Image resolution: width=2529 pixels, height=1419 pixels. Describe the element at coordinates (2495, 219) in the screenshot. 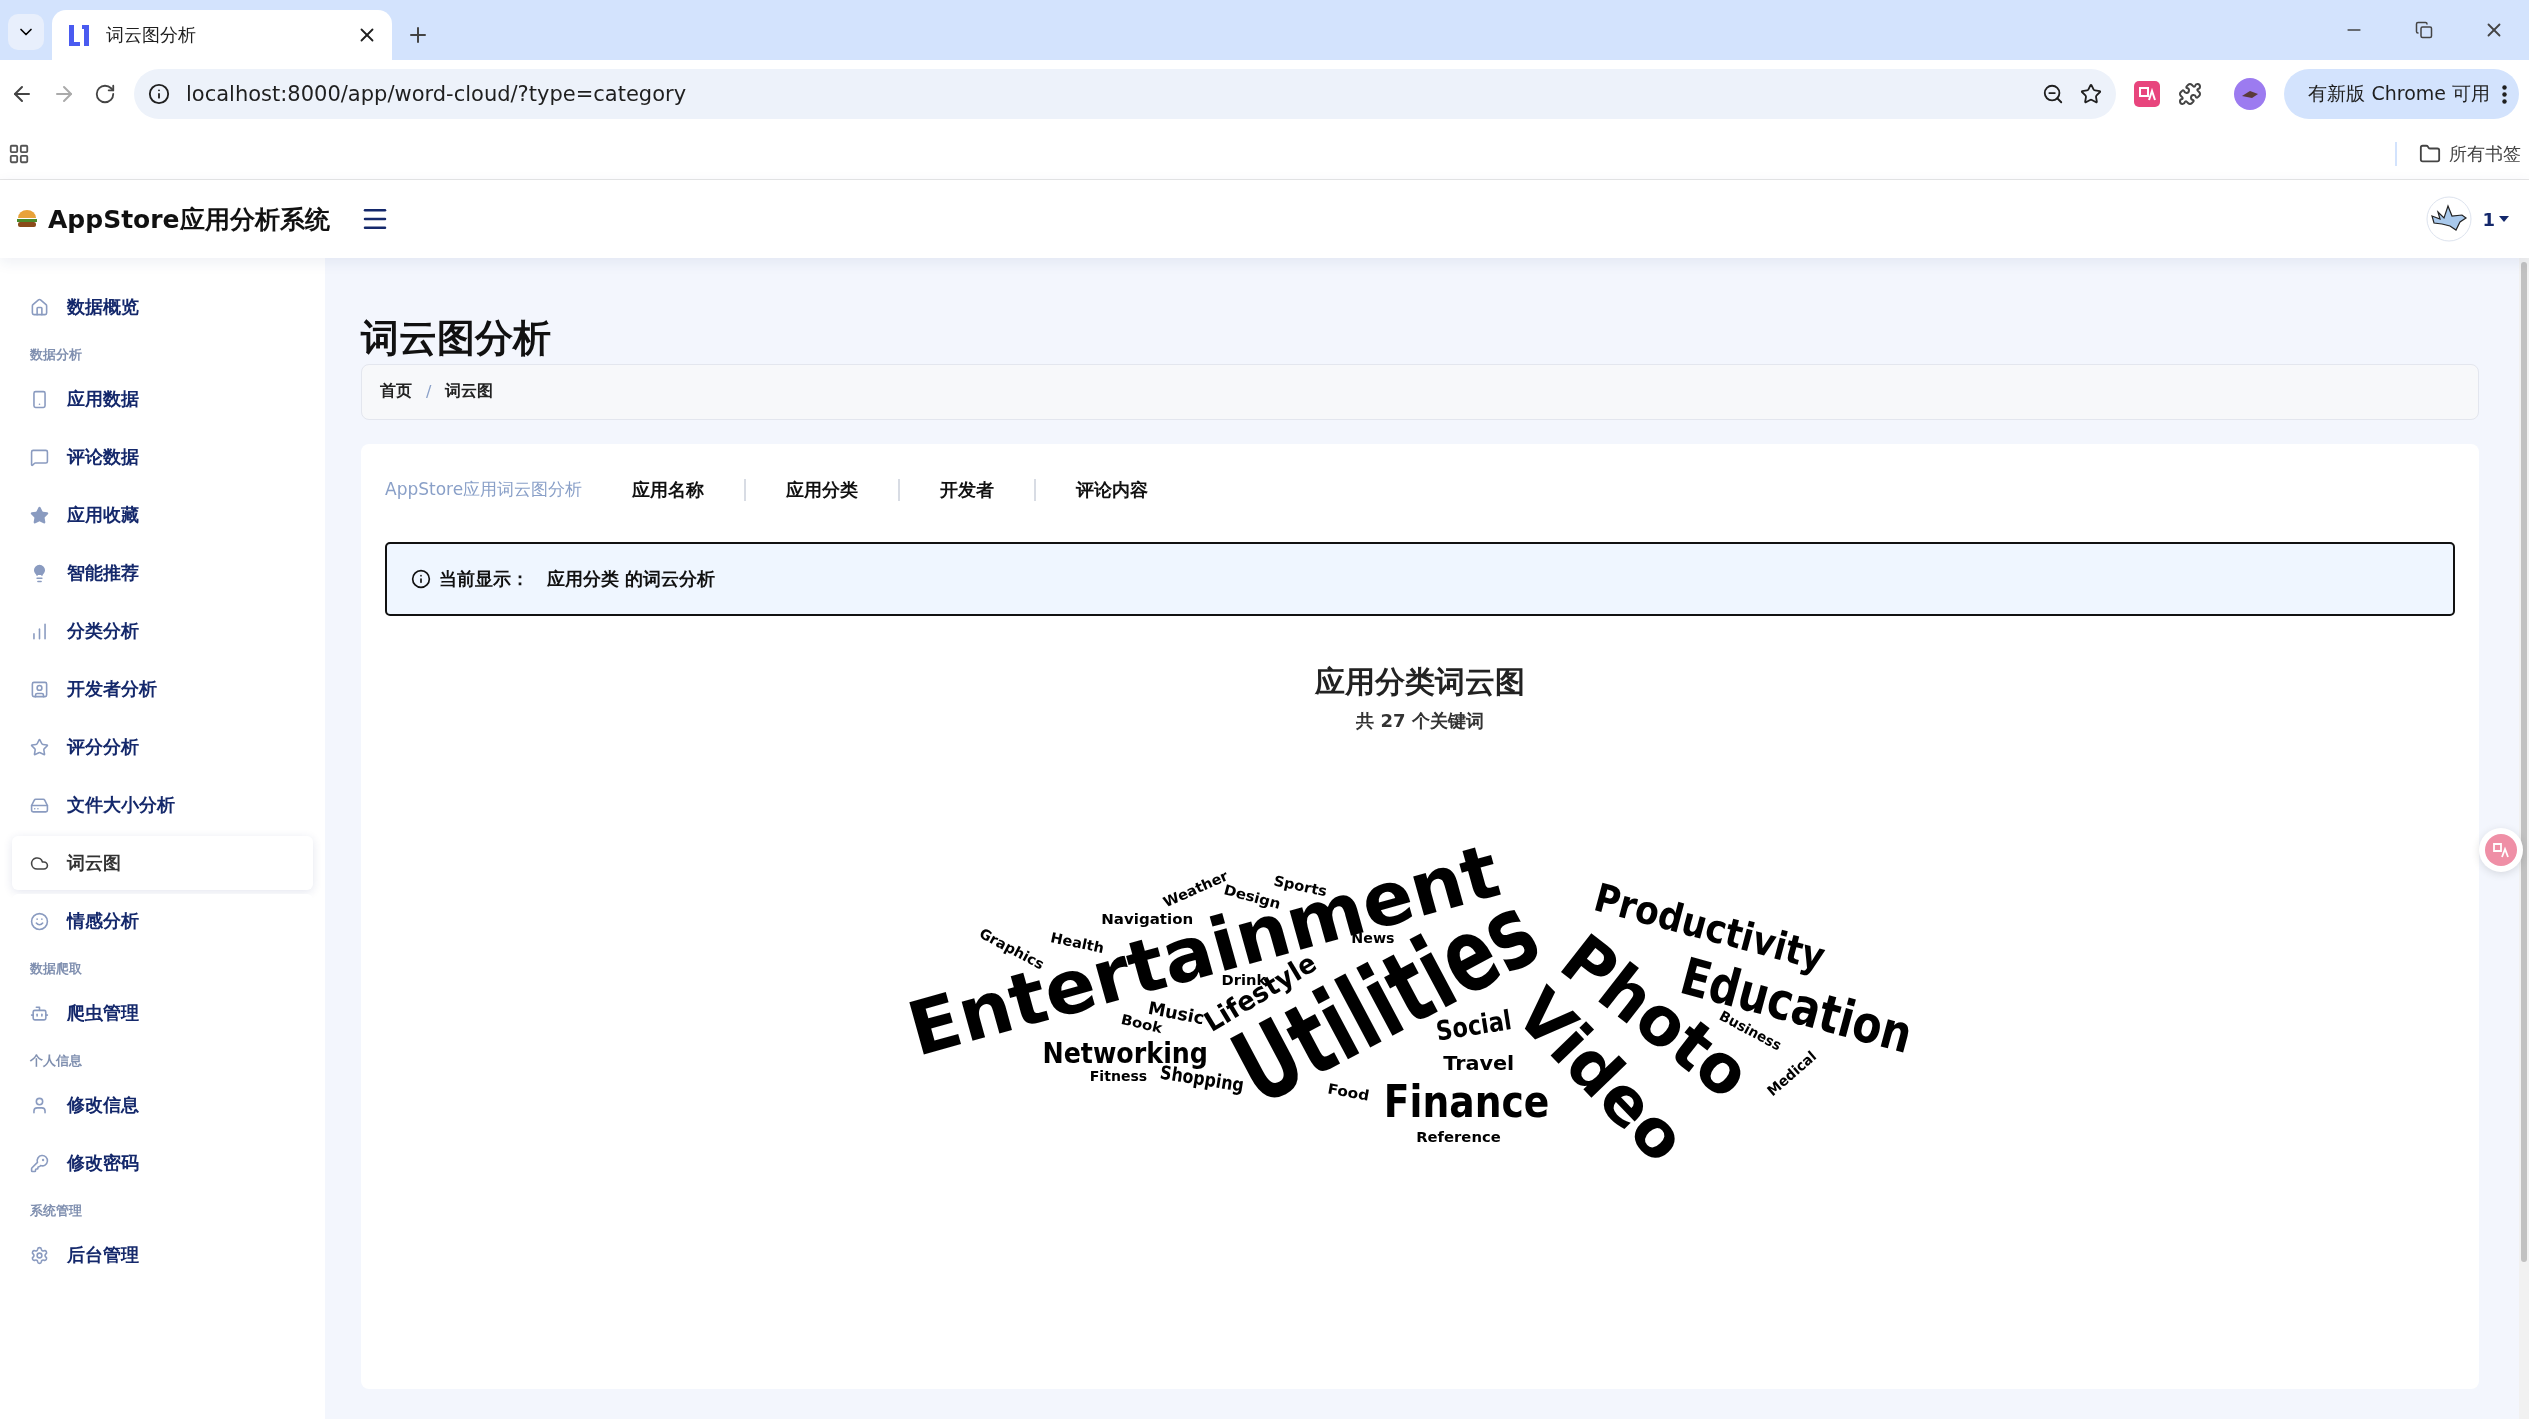

I see `user-menu: 1` at that location.